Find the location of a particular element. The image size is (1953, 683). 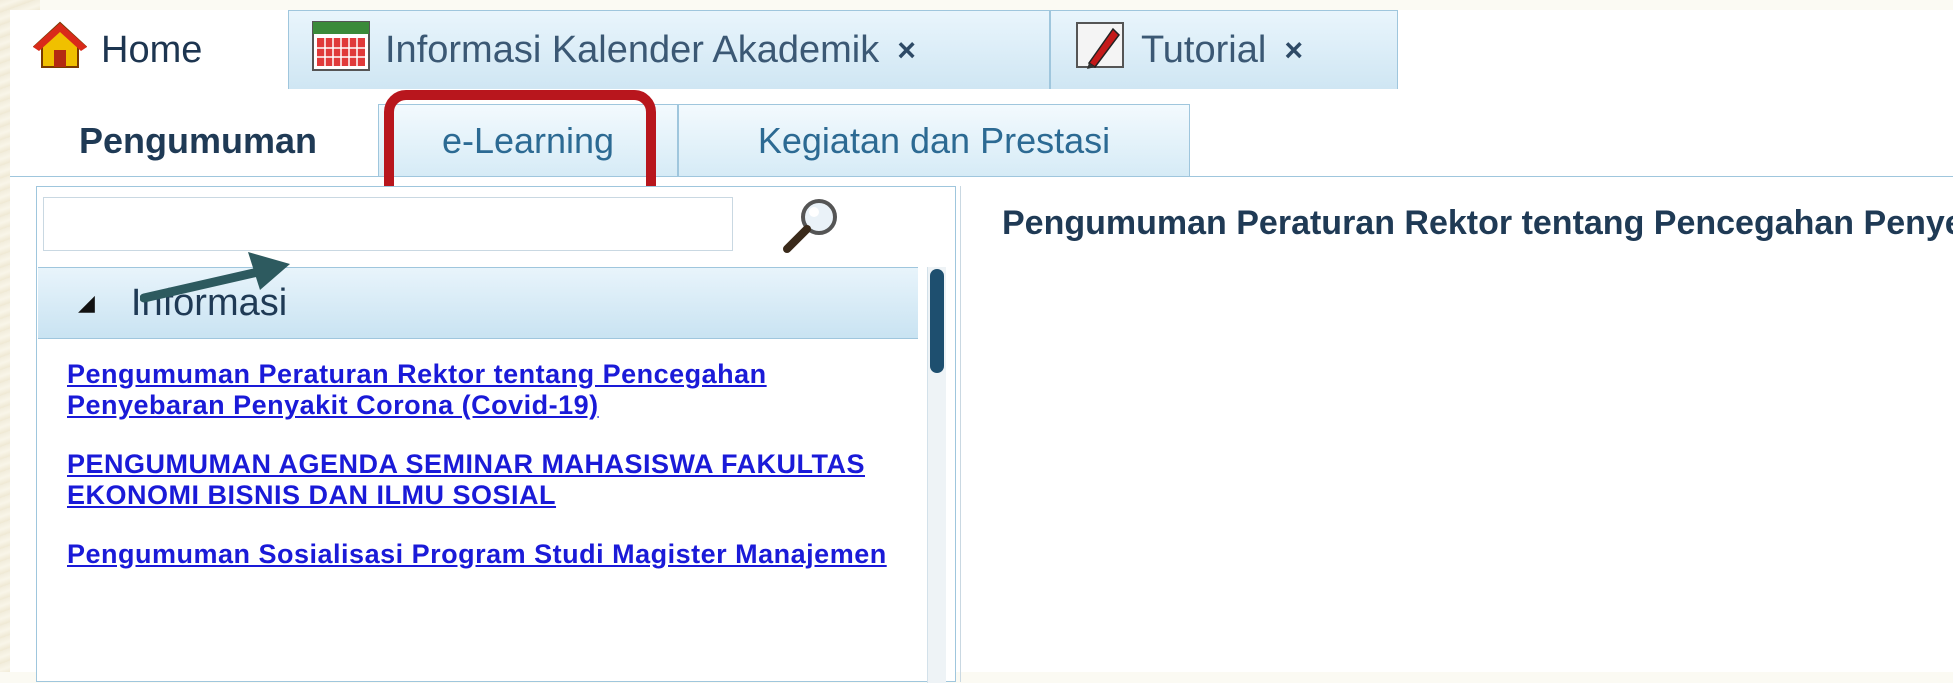

magnifier-icon is located at coordinates (810, 226).